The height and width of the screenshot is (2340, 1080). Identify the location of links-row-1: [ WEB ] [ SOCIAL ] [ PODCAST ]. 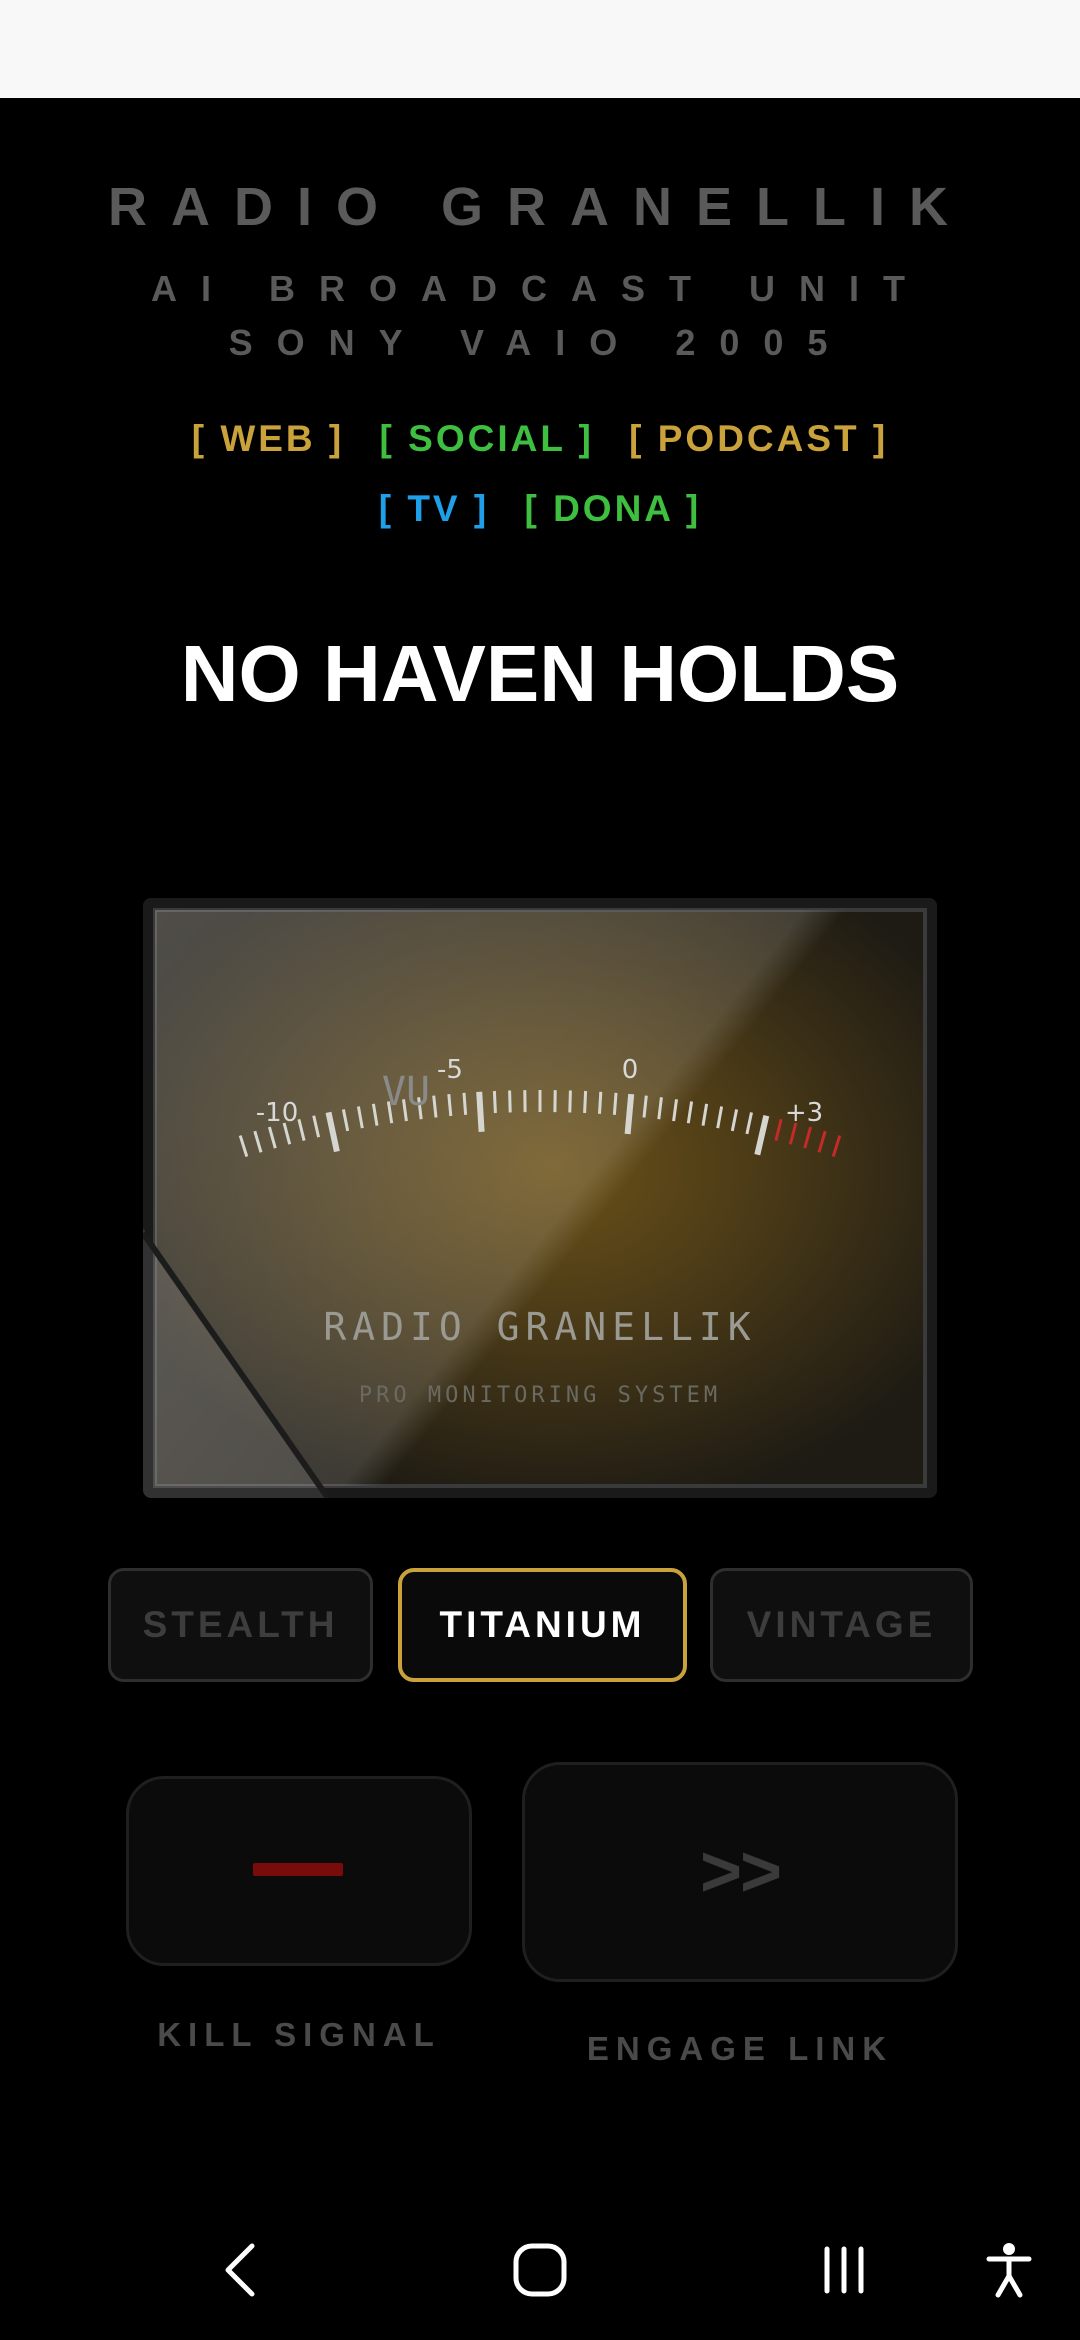
(540, 439).